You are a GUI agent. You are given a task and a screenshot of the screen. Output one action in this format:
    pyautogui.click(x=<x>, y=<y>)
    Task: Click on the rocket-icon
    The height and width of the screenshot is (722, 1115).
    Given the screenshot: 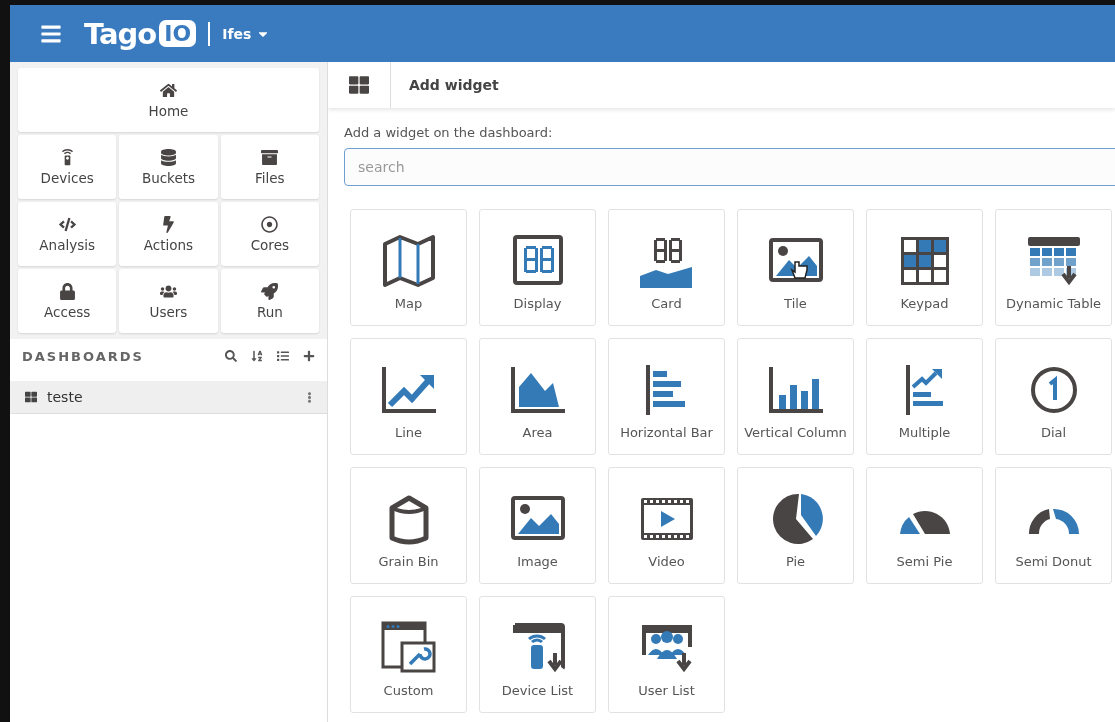 What is the action you would take?
    pyautogui.click(x=270, y=291)
    